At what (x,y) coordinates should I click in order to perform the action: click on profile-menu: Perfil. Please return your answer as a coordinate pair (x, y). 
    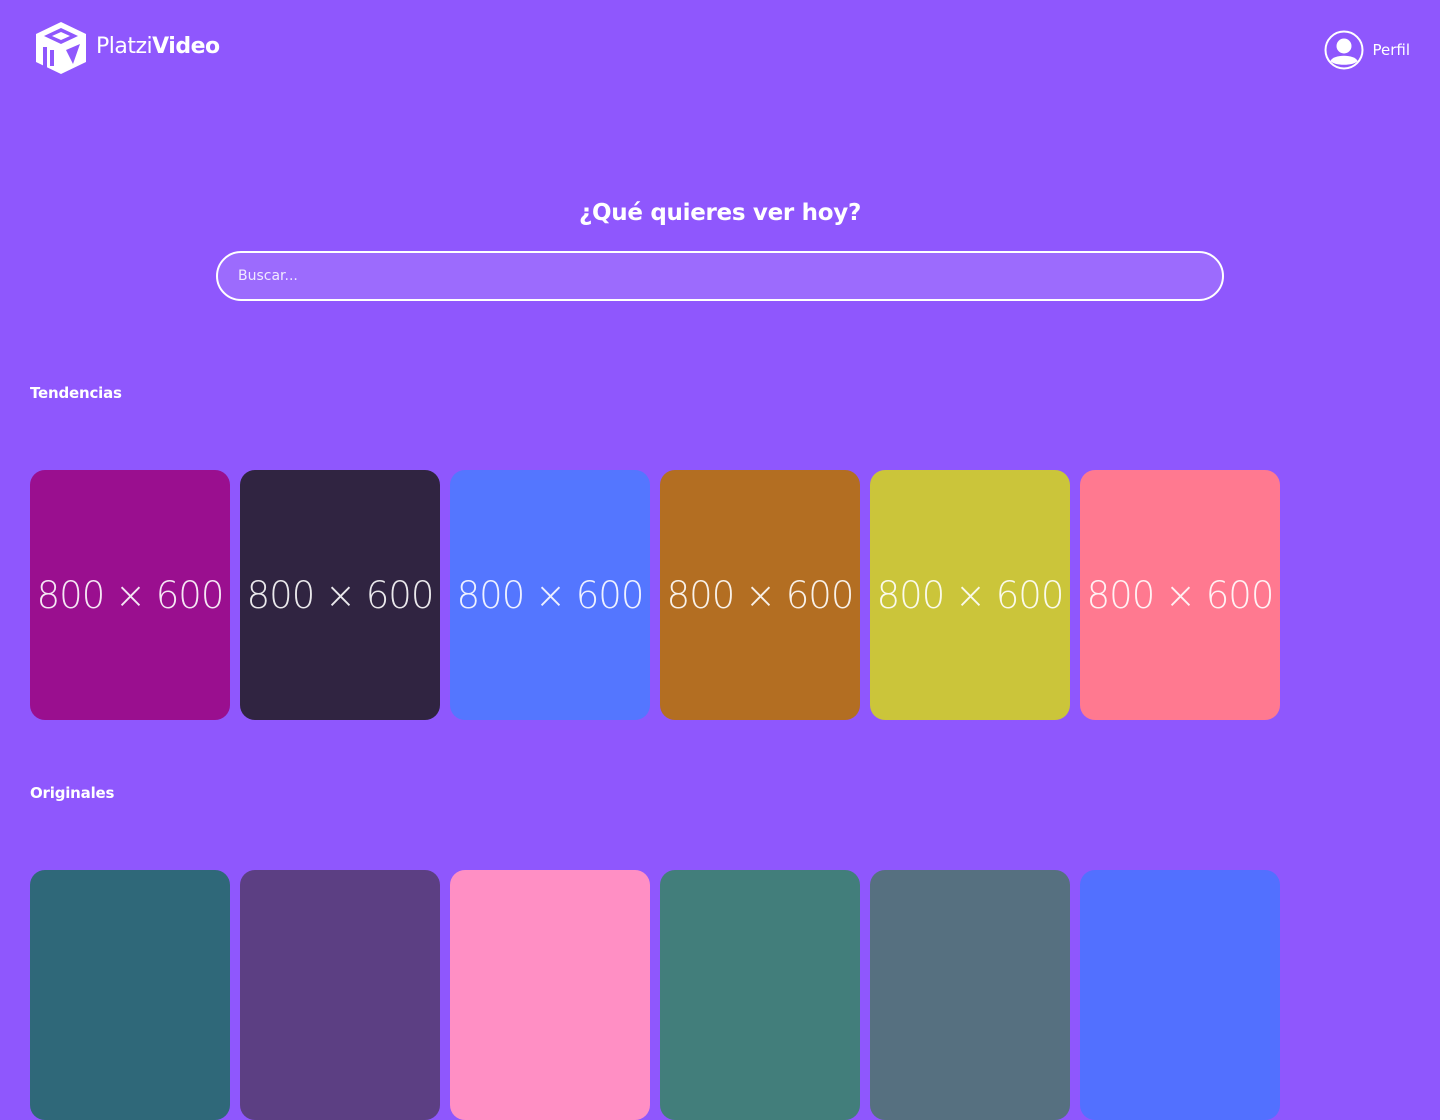
    Looking at the image, I should click on (1367, 50).